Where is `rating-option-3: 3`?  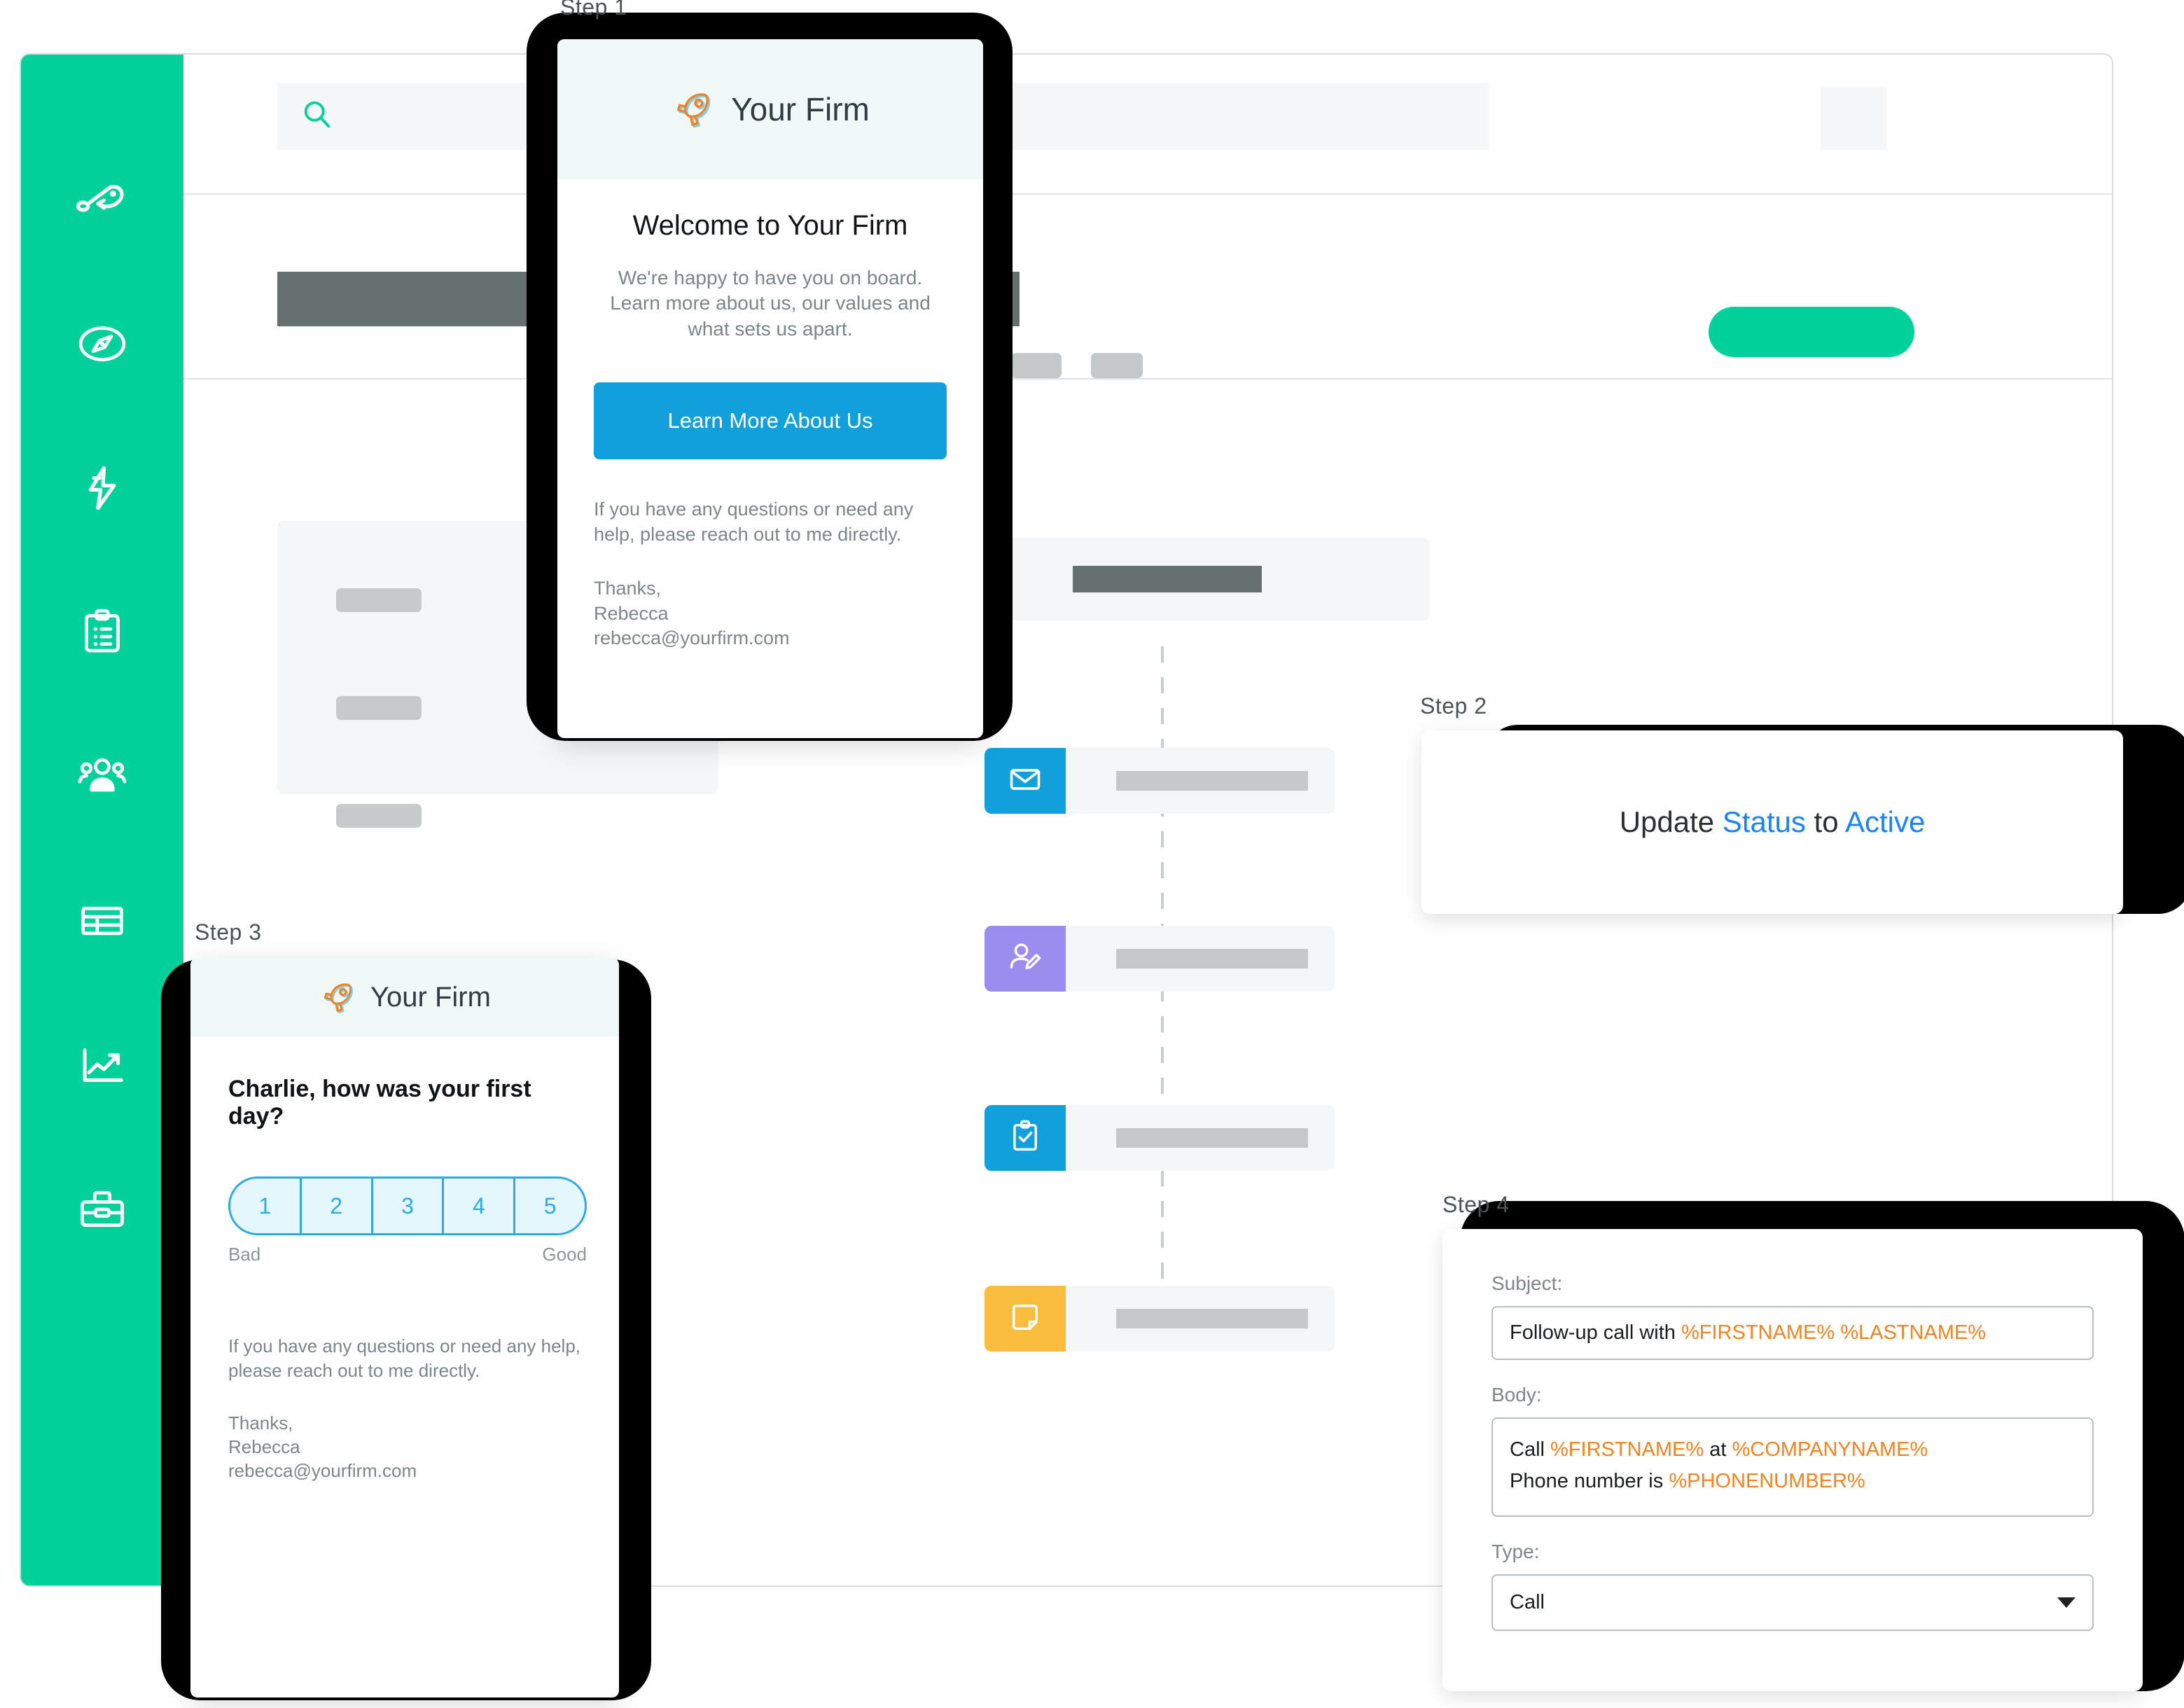
rating-option-3: 3 is located at coordinates (409, 1206).